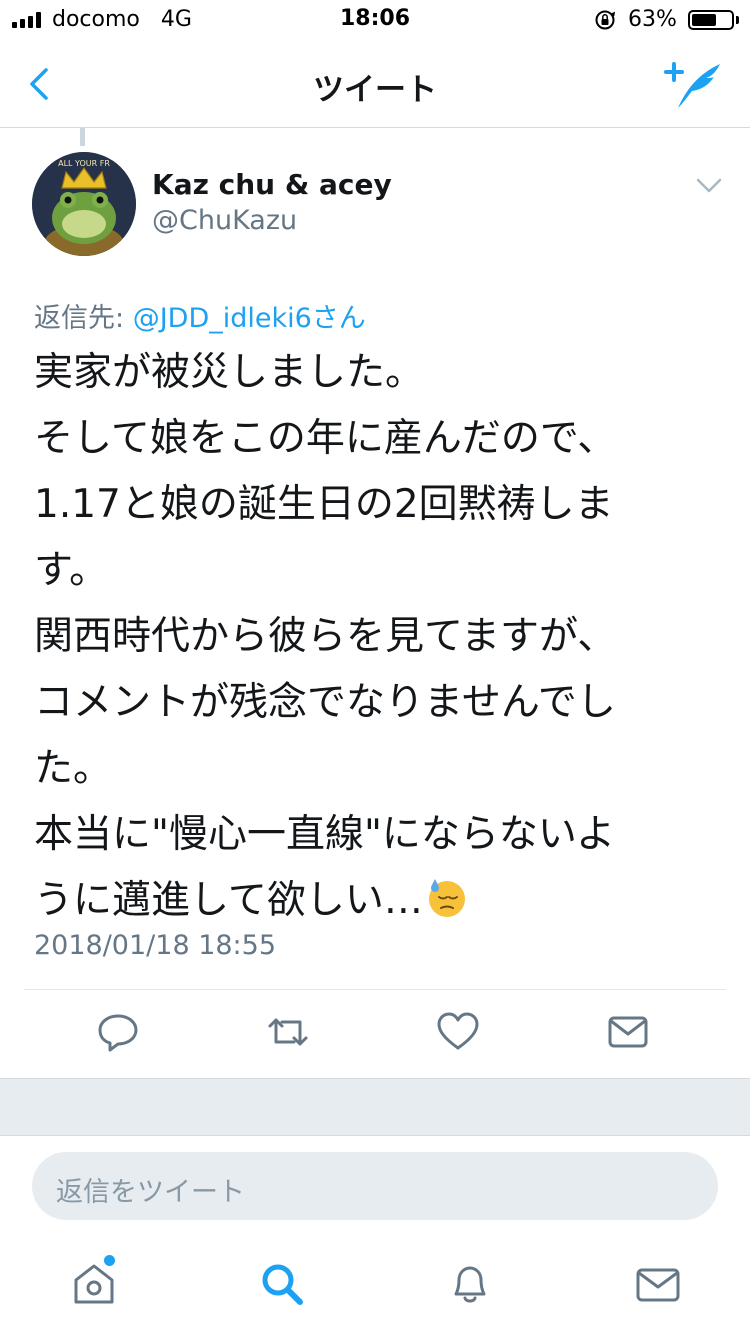  Describe the element at coordinates (325, 834) in the screenshot. I see `tweet-line: 本当に"慢心一直線"にならないよ` at that location.